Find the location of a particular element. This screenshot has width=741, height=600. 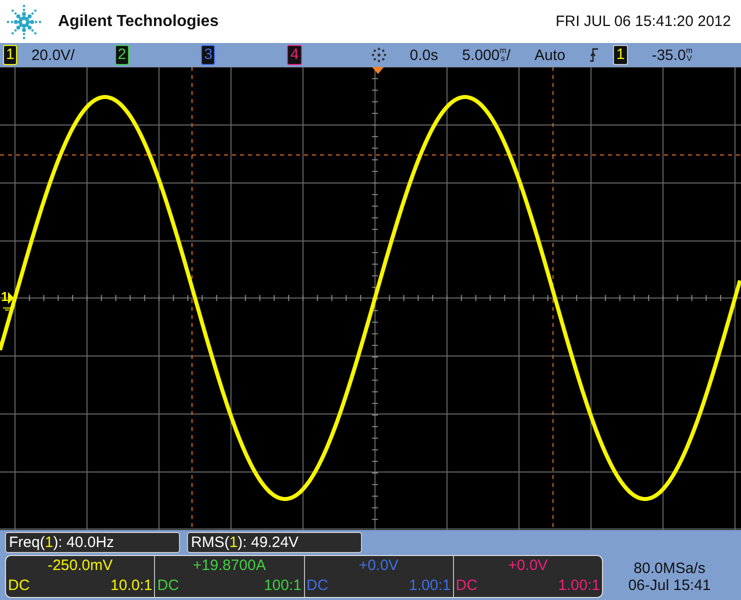

channel-marker: 1 is located at coordinates (10, 55).